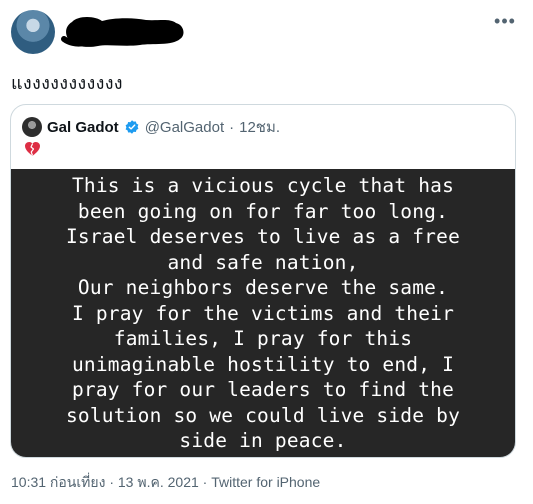  I want to click on author-avatar, so click(33, 32).